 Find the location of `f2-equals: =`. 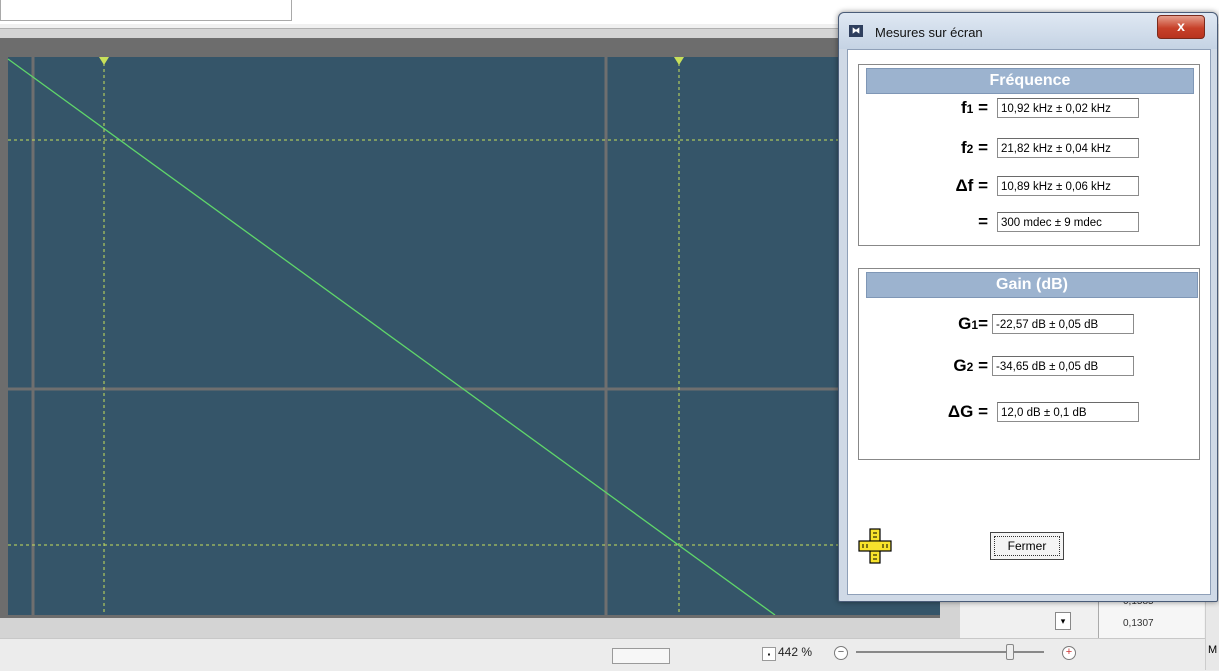

f2-equals: = is located at coordinates (983, 147).